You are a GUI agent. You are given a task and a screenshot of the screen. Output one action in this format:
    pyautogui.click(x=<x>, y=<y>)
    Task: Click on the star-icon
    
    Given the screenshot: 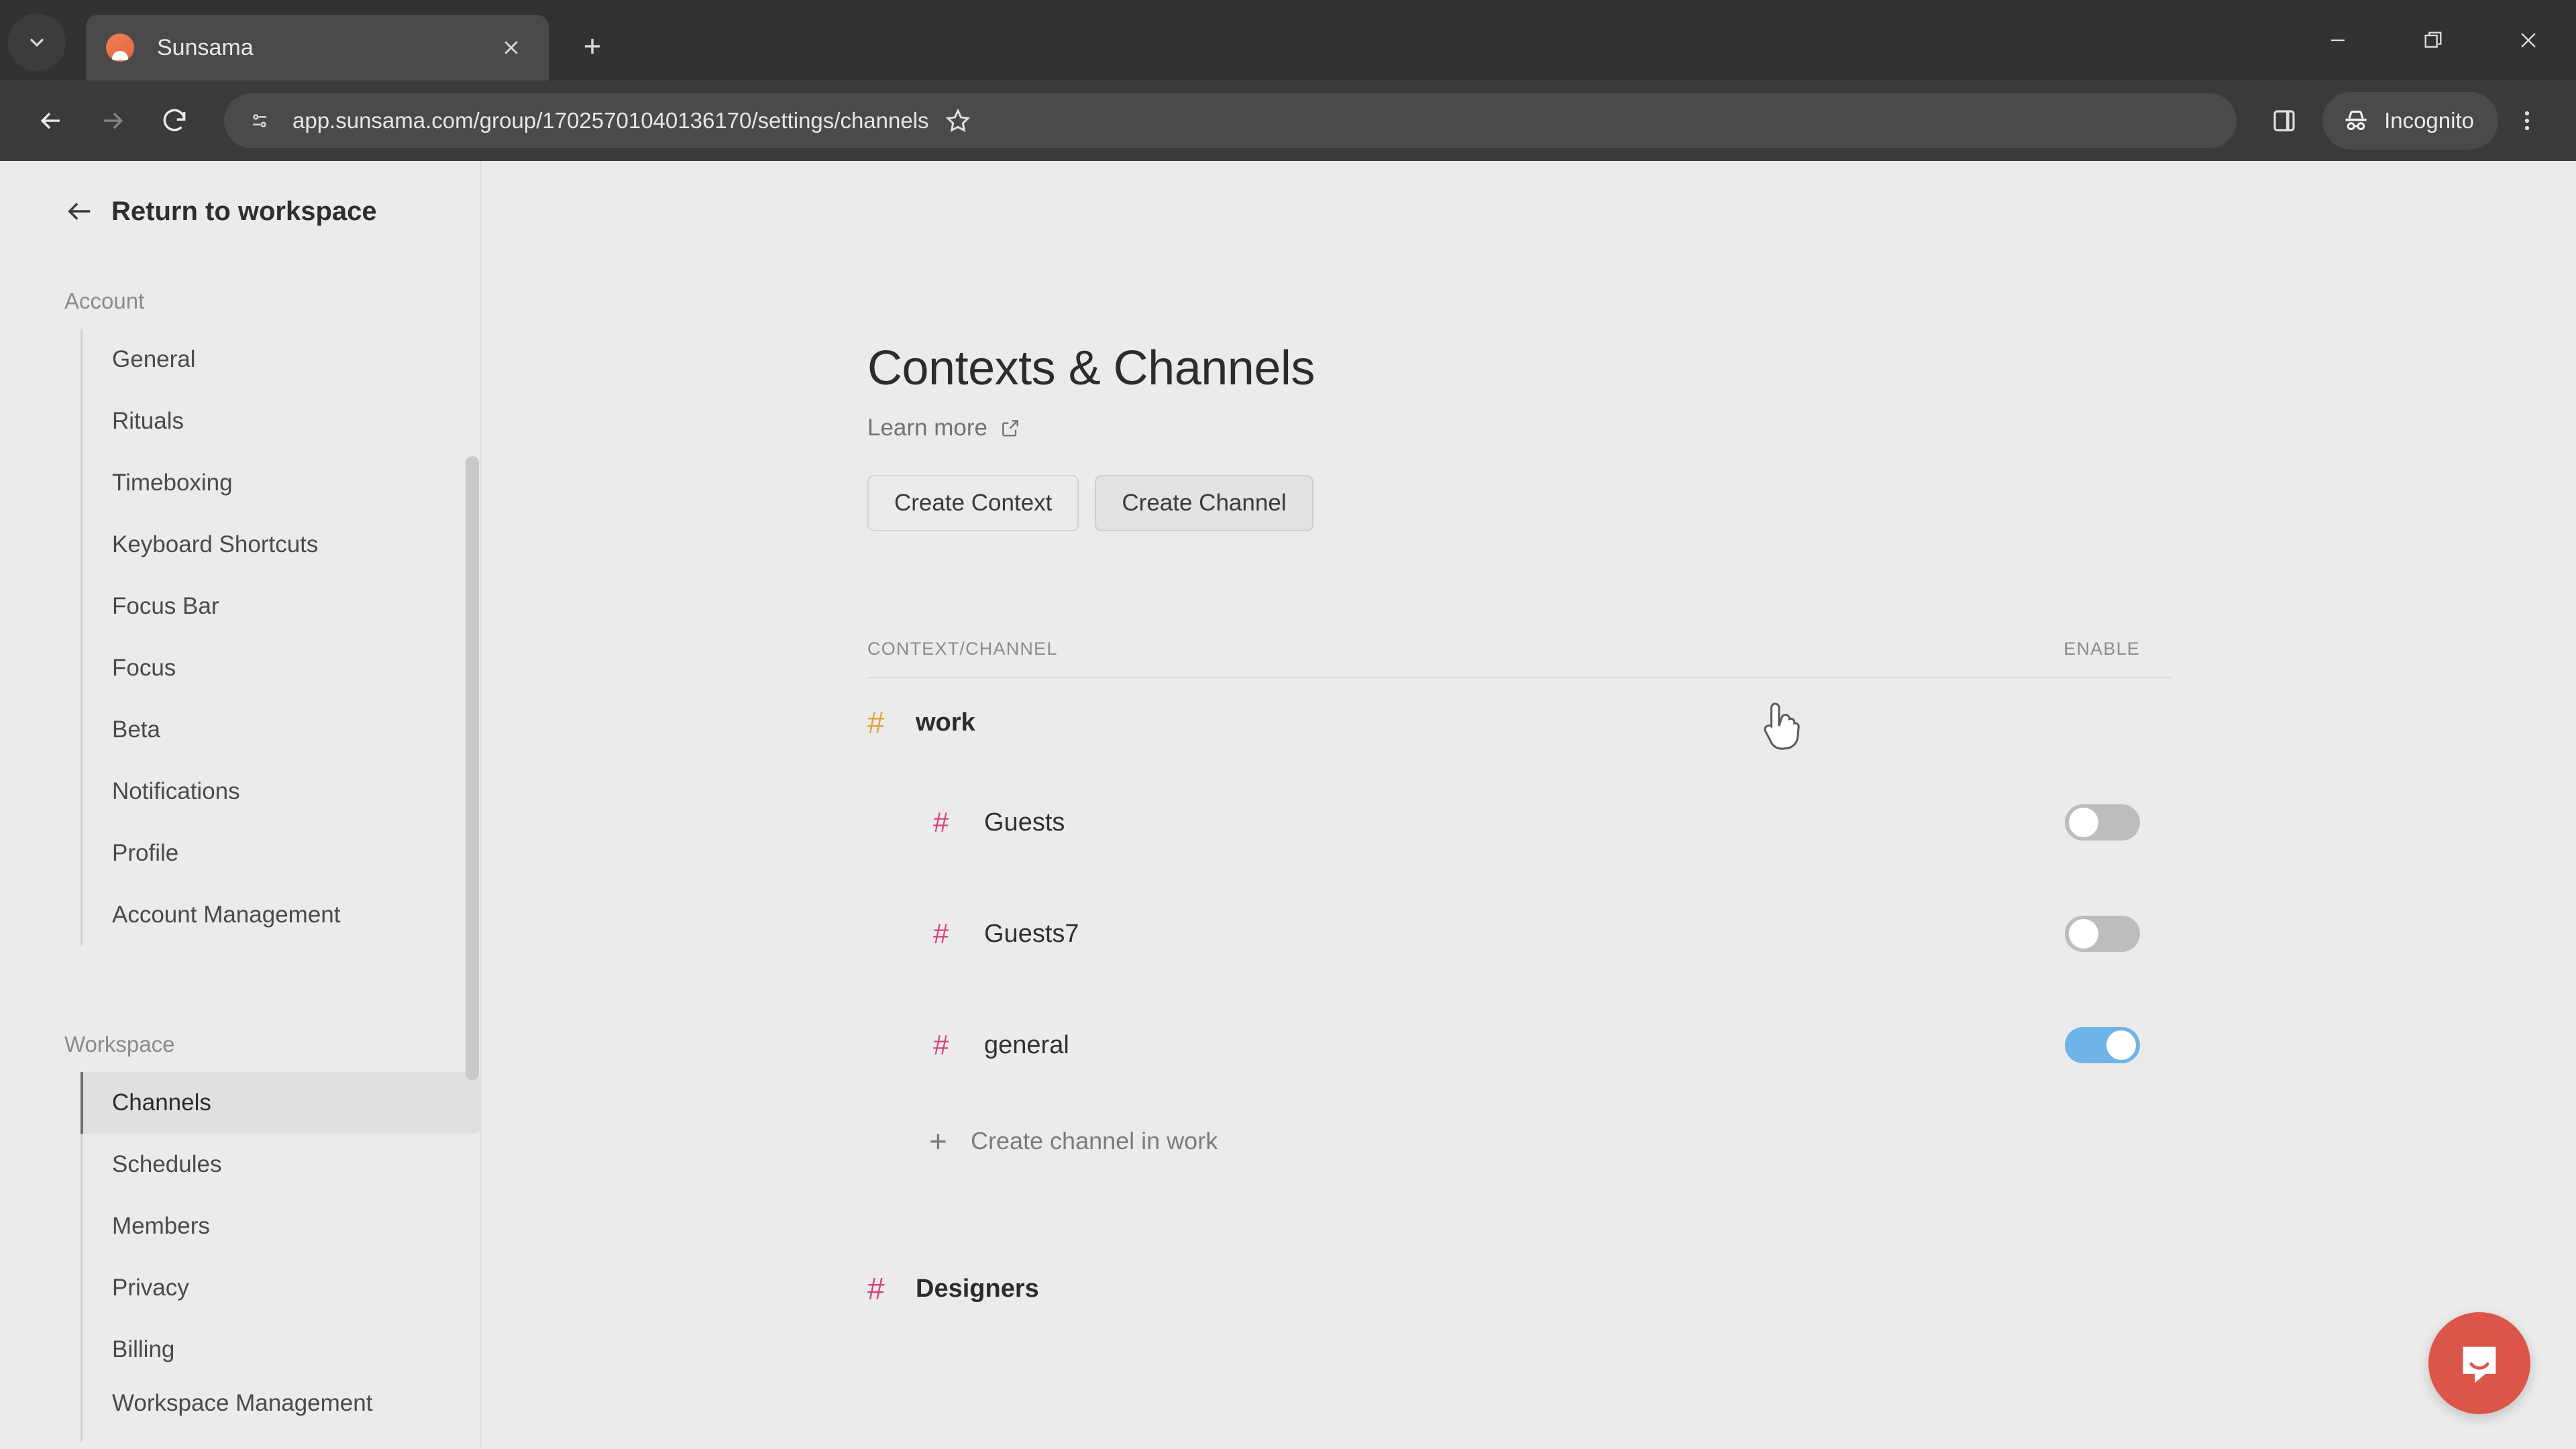 What is the action you would take?
    pyautogui.click(x=957, y=120)
    